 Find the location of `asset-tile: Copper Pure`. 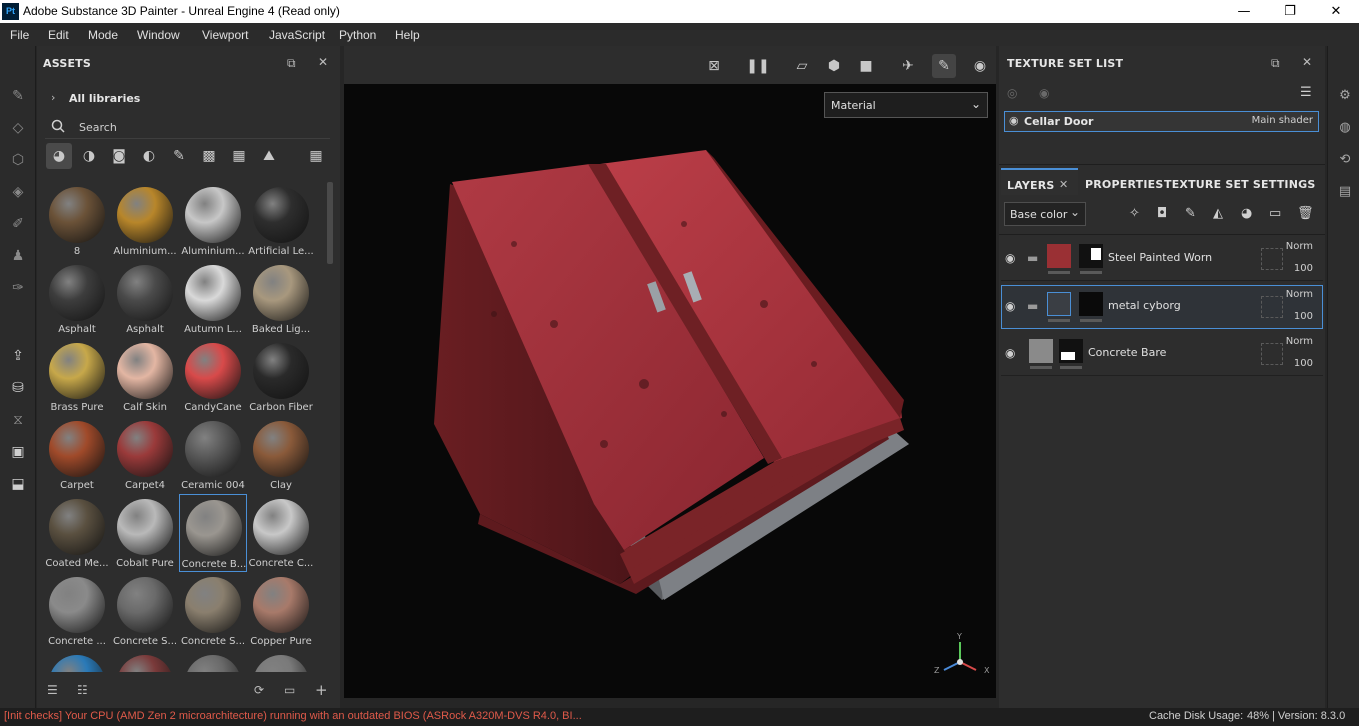

asset-tile: Copper Pure is located at coordinates (281, 611).